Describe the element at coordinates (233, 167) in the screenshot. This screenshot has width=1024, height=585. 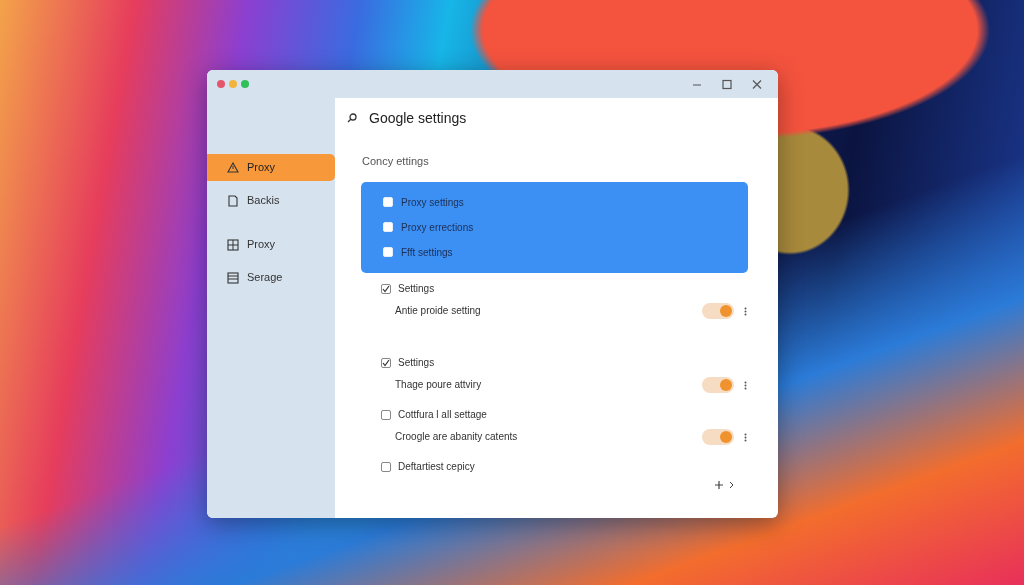
I see `warning-icon` at that location.